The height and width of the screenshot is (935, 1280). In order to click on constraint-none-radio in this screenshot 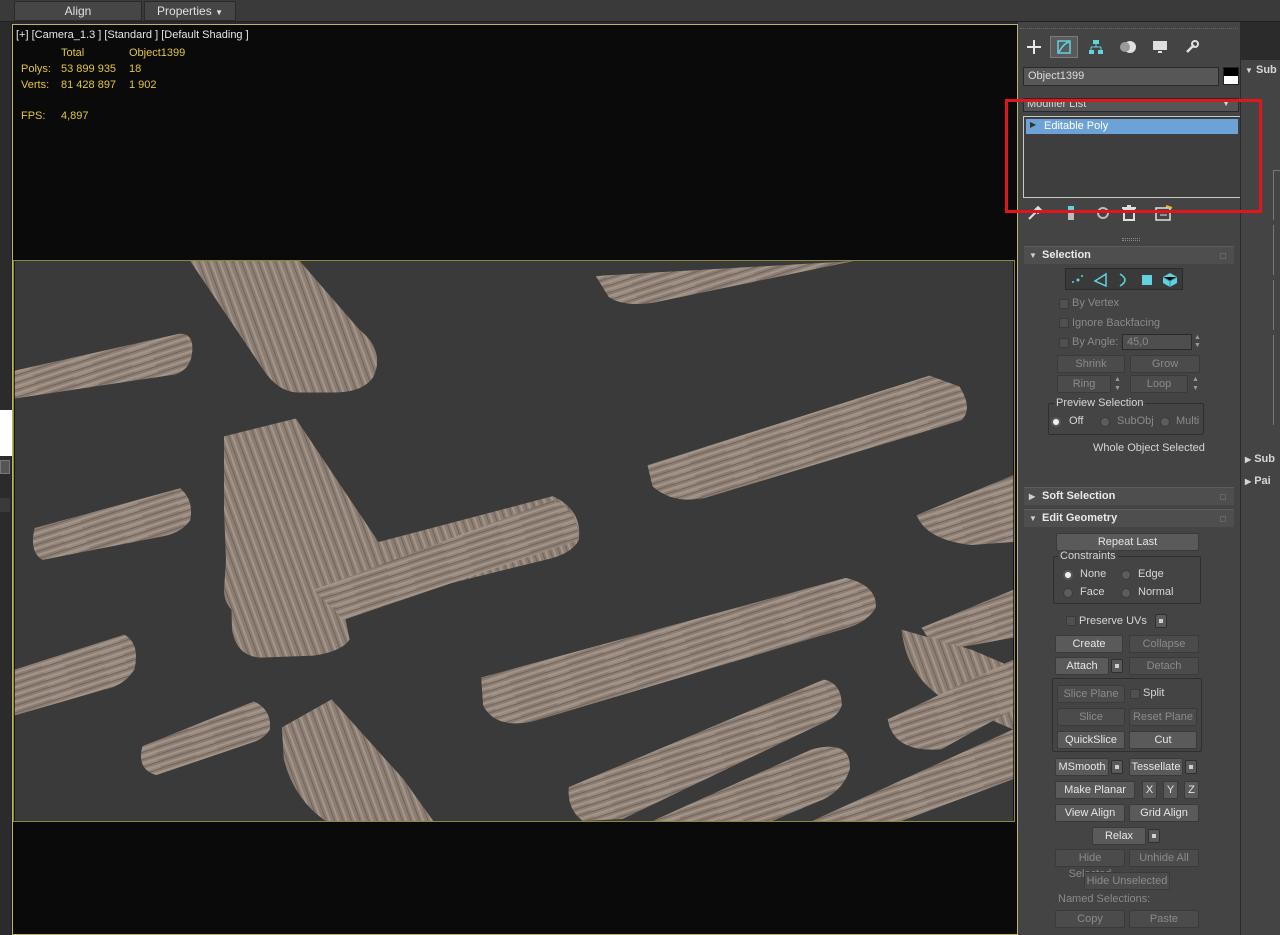, I will do `click(1068, 575)`.